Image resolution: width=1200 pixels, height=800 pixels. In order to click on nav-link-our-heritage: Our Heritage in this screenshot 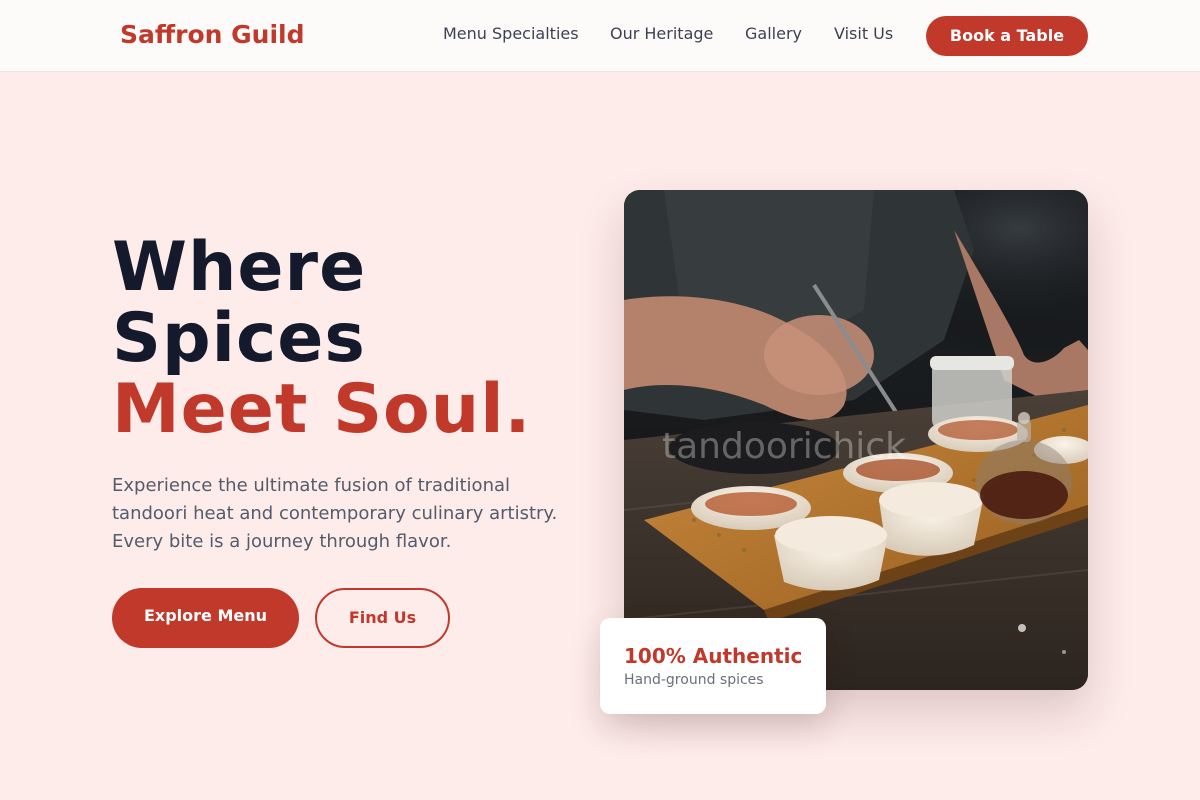, I will do `click(661, 33)`.